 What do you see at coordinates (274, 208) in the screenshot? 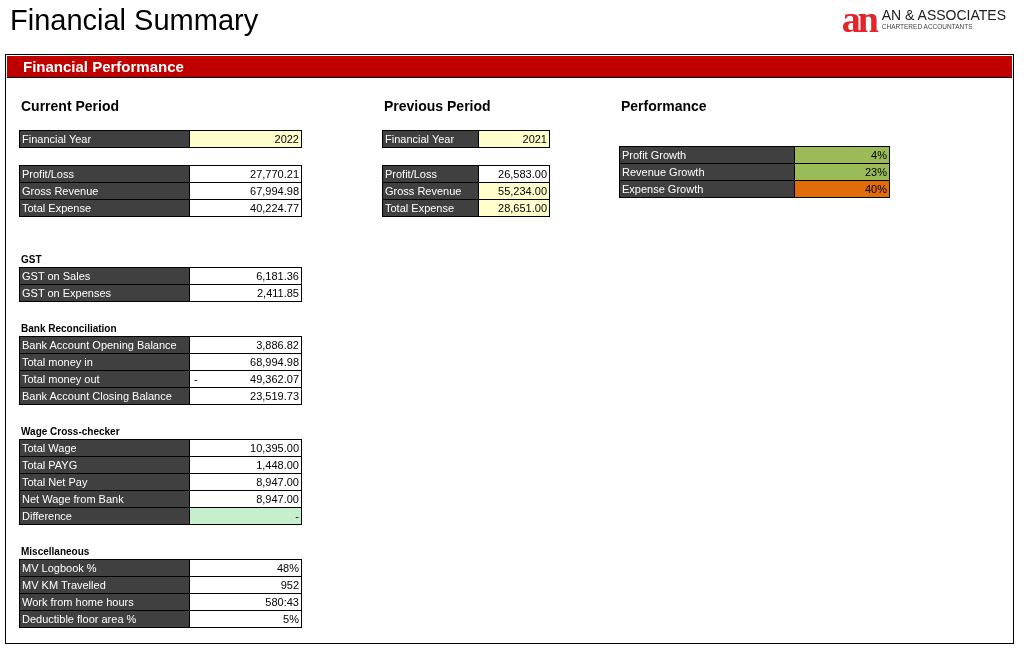
I see `value-text: 40,224.77` at bounding box center [274, 208].